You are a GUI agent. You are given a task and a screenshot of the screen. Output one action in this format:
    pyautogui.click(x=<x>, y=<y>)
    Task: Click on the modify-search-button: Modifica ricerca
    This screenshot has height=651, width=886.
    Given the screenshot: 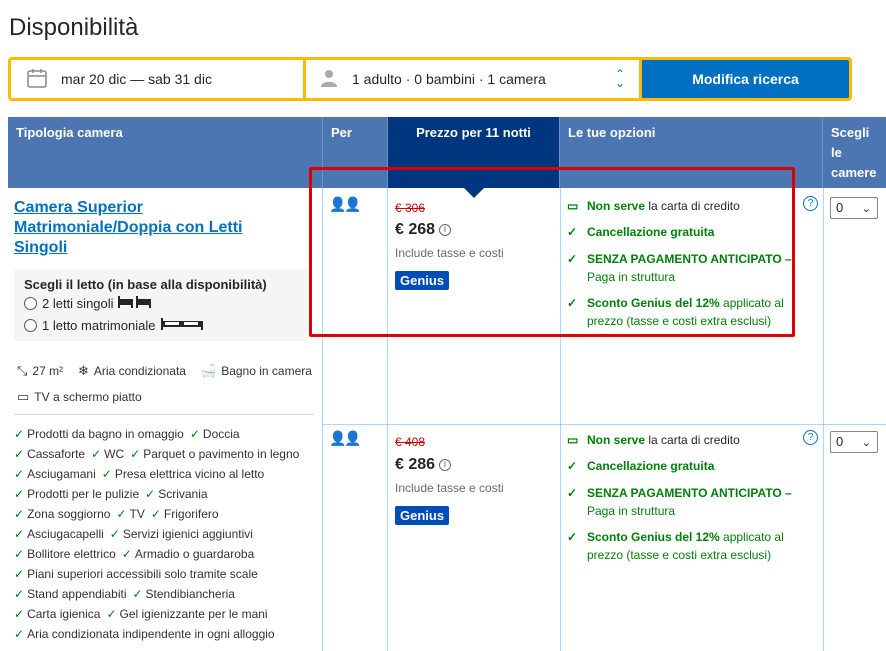 What is the action you would take?
    pyautogui.click(x=745, y=79)
    